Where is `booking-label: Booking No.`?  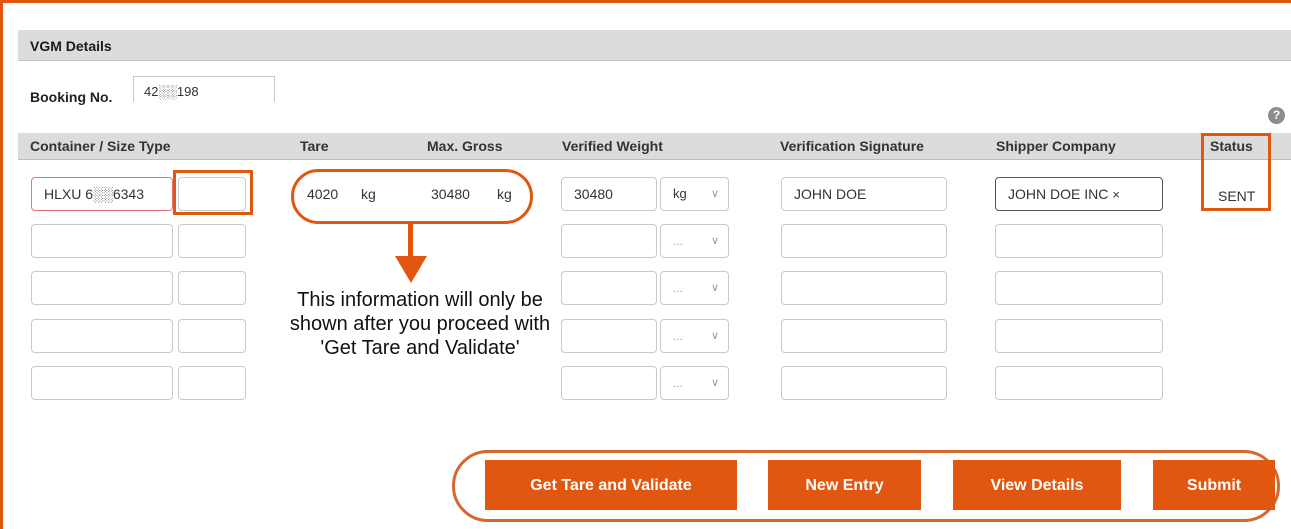 booking-label: Booking No. is located at coordinates (71, 97).